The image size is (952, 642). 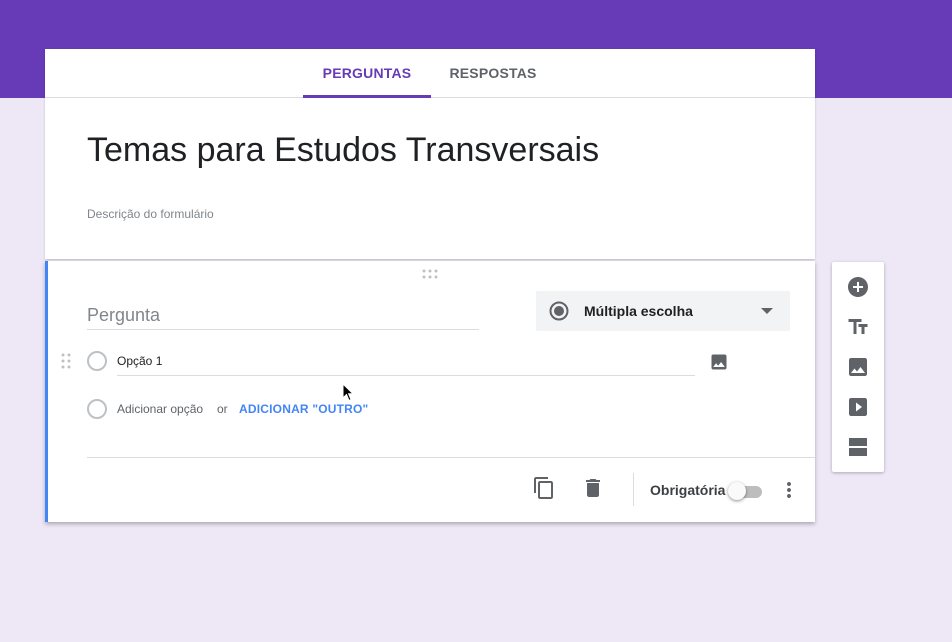 I want to click on option-radio, so click(x=97, y=361).